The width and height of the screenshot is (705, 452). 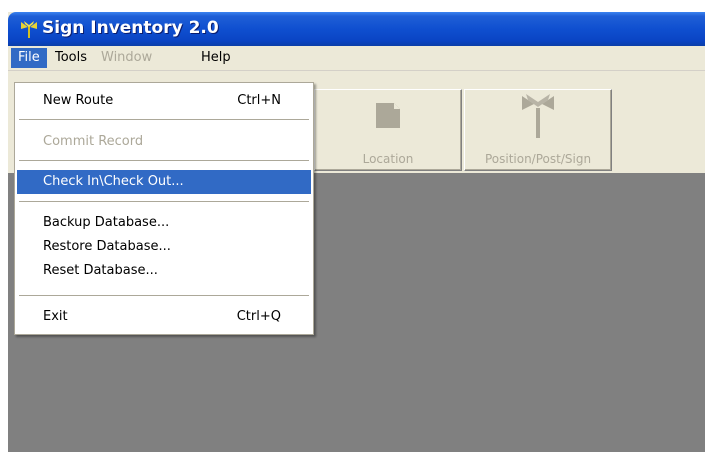 I want to click on location-button: Location, so click(x=388, y=130).